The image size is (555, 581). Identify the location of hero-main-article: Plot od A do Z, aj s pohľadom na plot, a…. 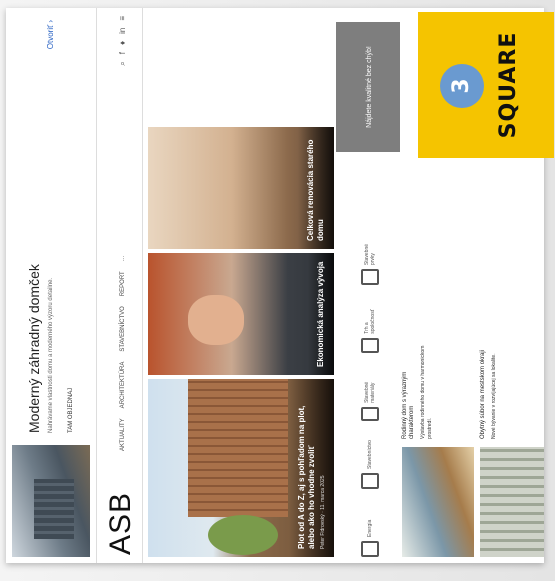
(241, 468).